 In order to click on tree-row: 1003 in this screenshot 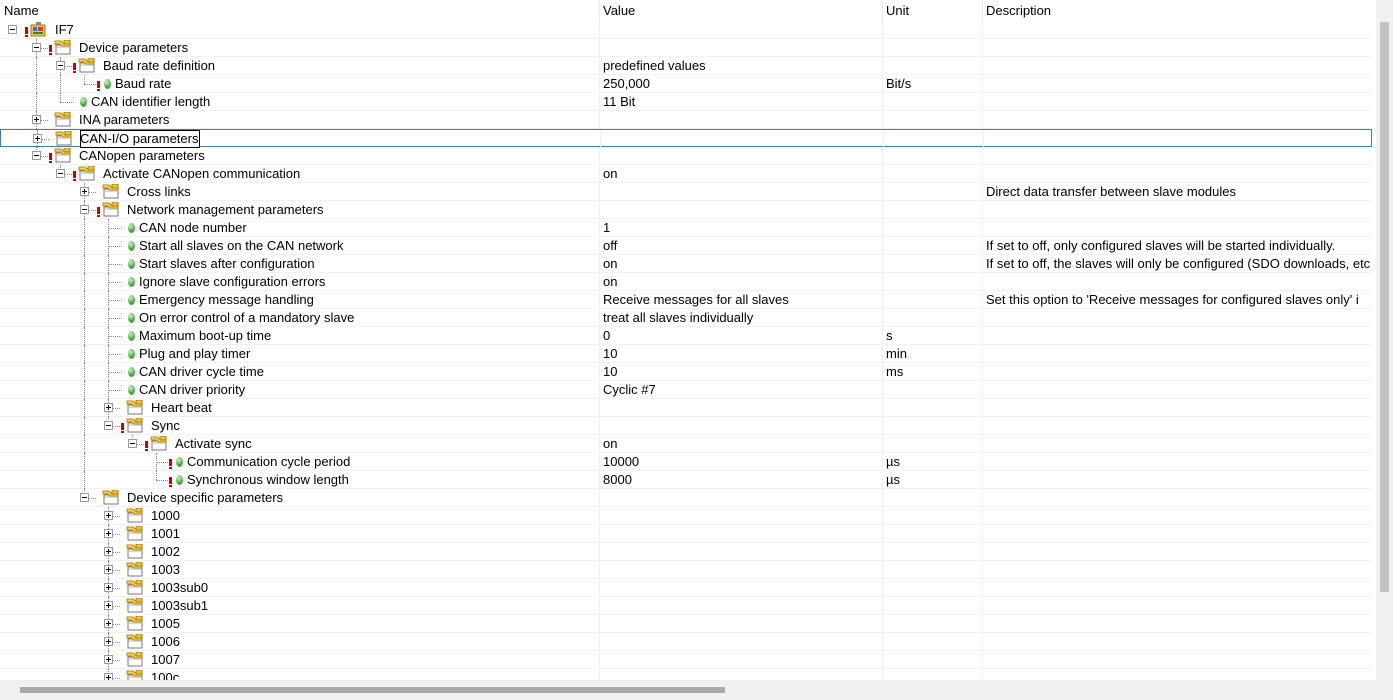, I will do `click(686, 570)`.